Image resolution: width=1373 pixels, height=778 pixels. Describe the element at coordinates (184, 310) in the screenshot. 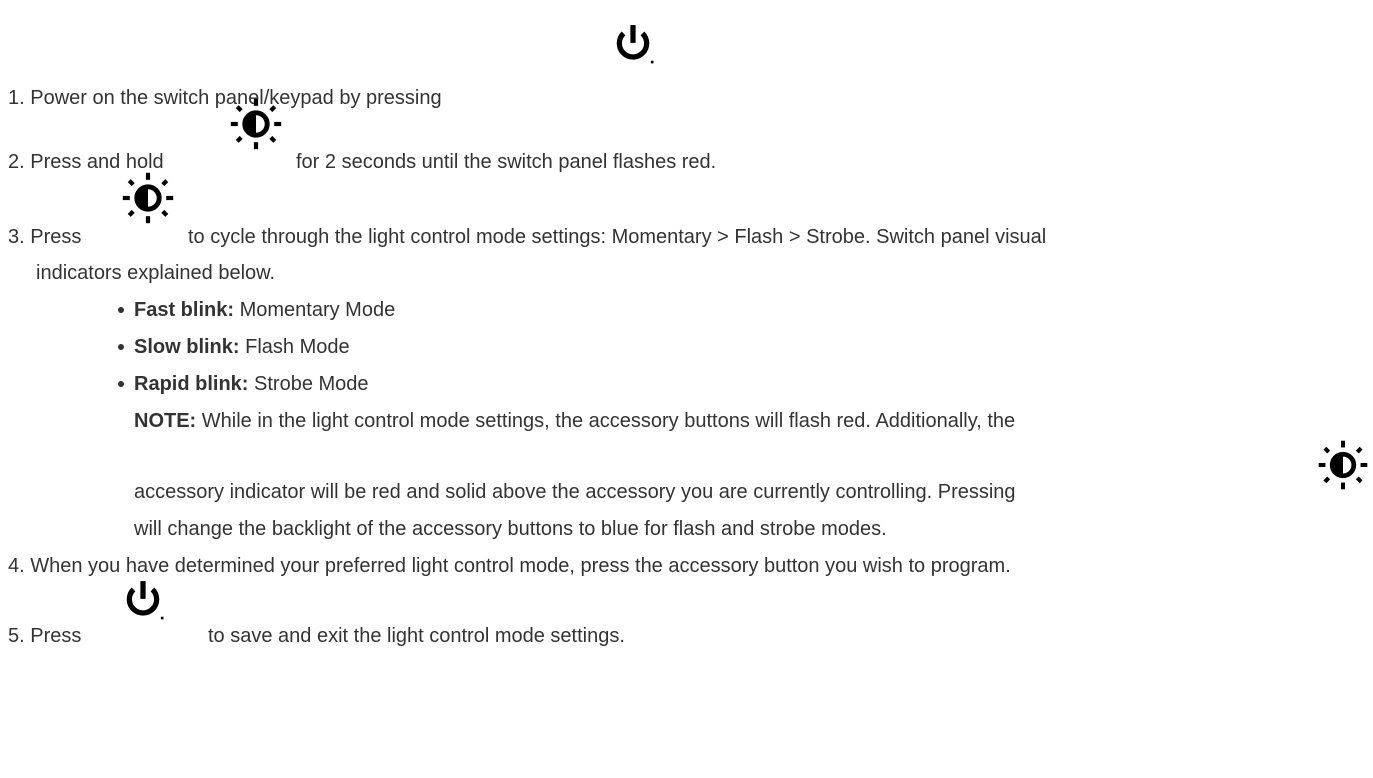

I see `bullet-label: Fast blink:` at that location.